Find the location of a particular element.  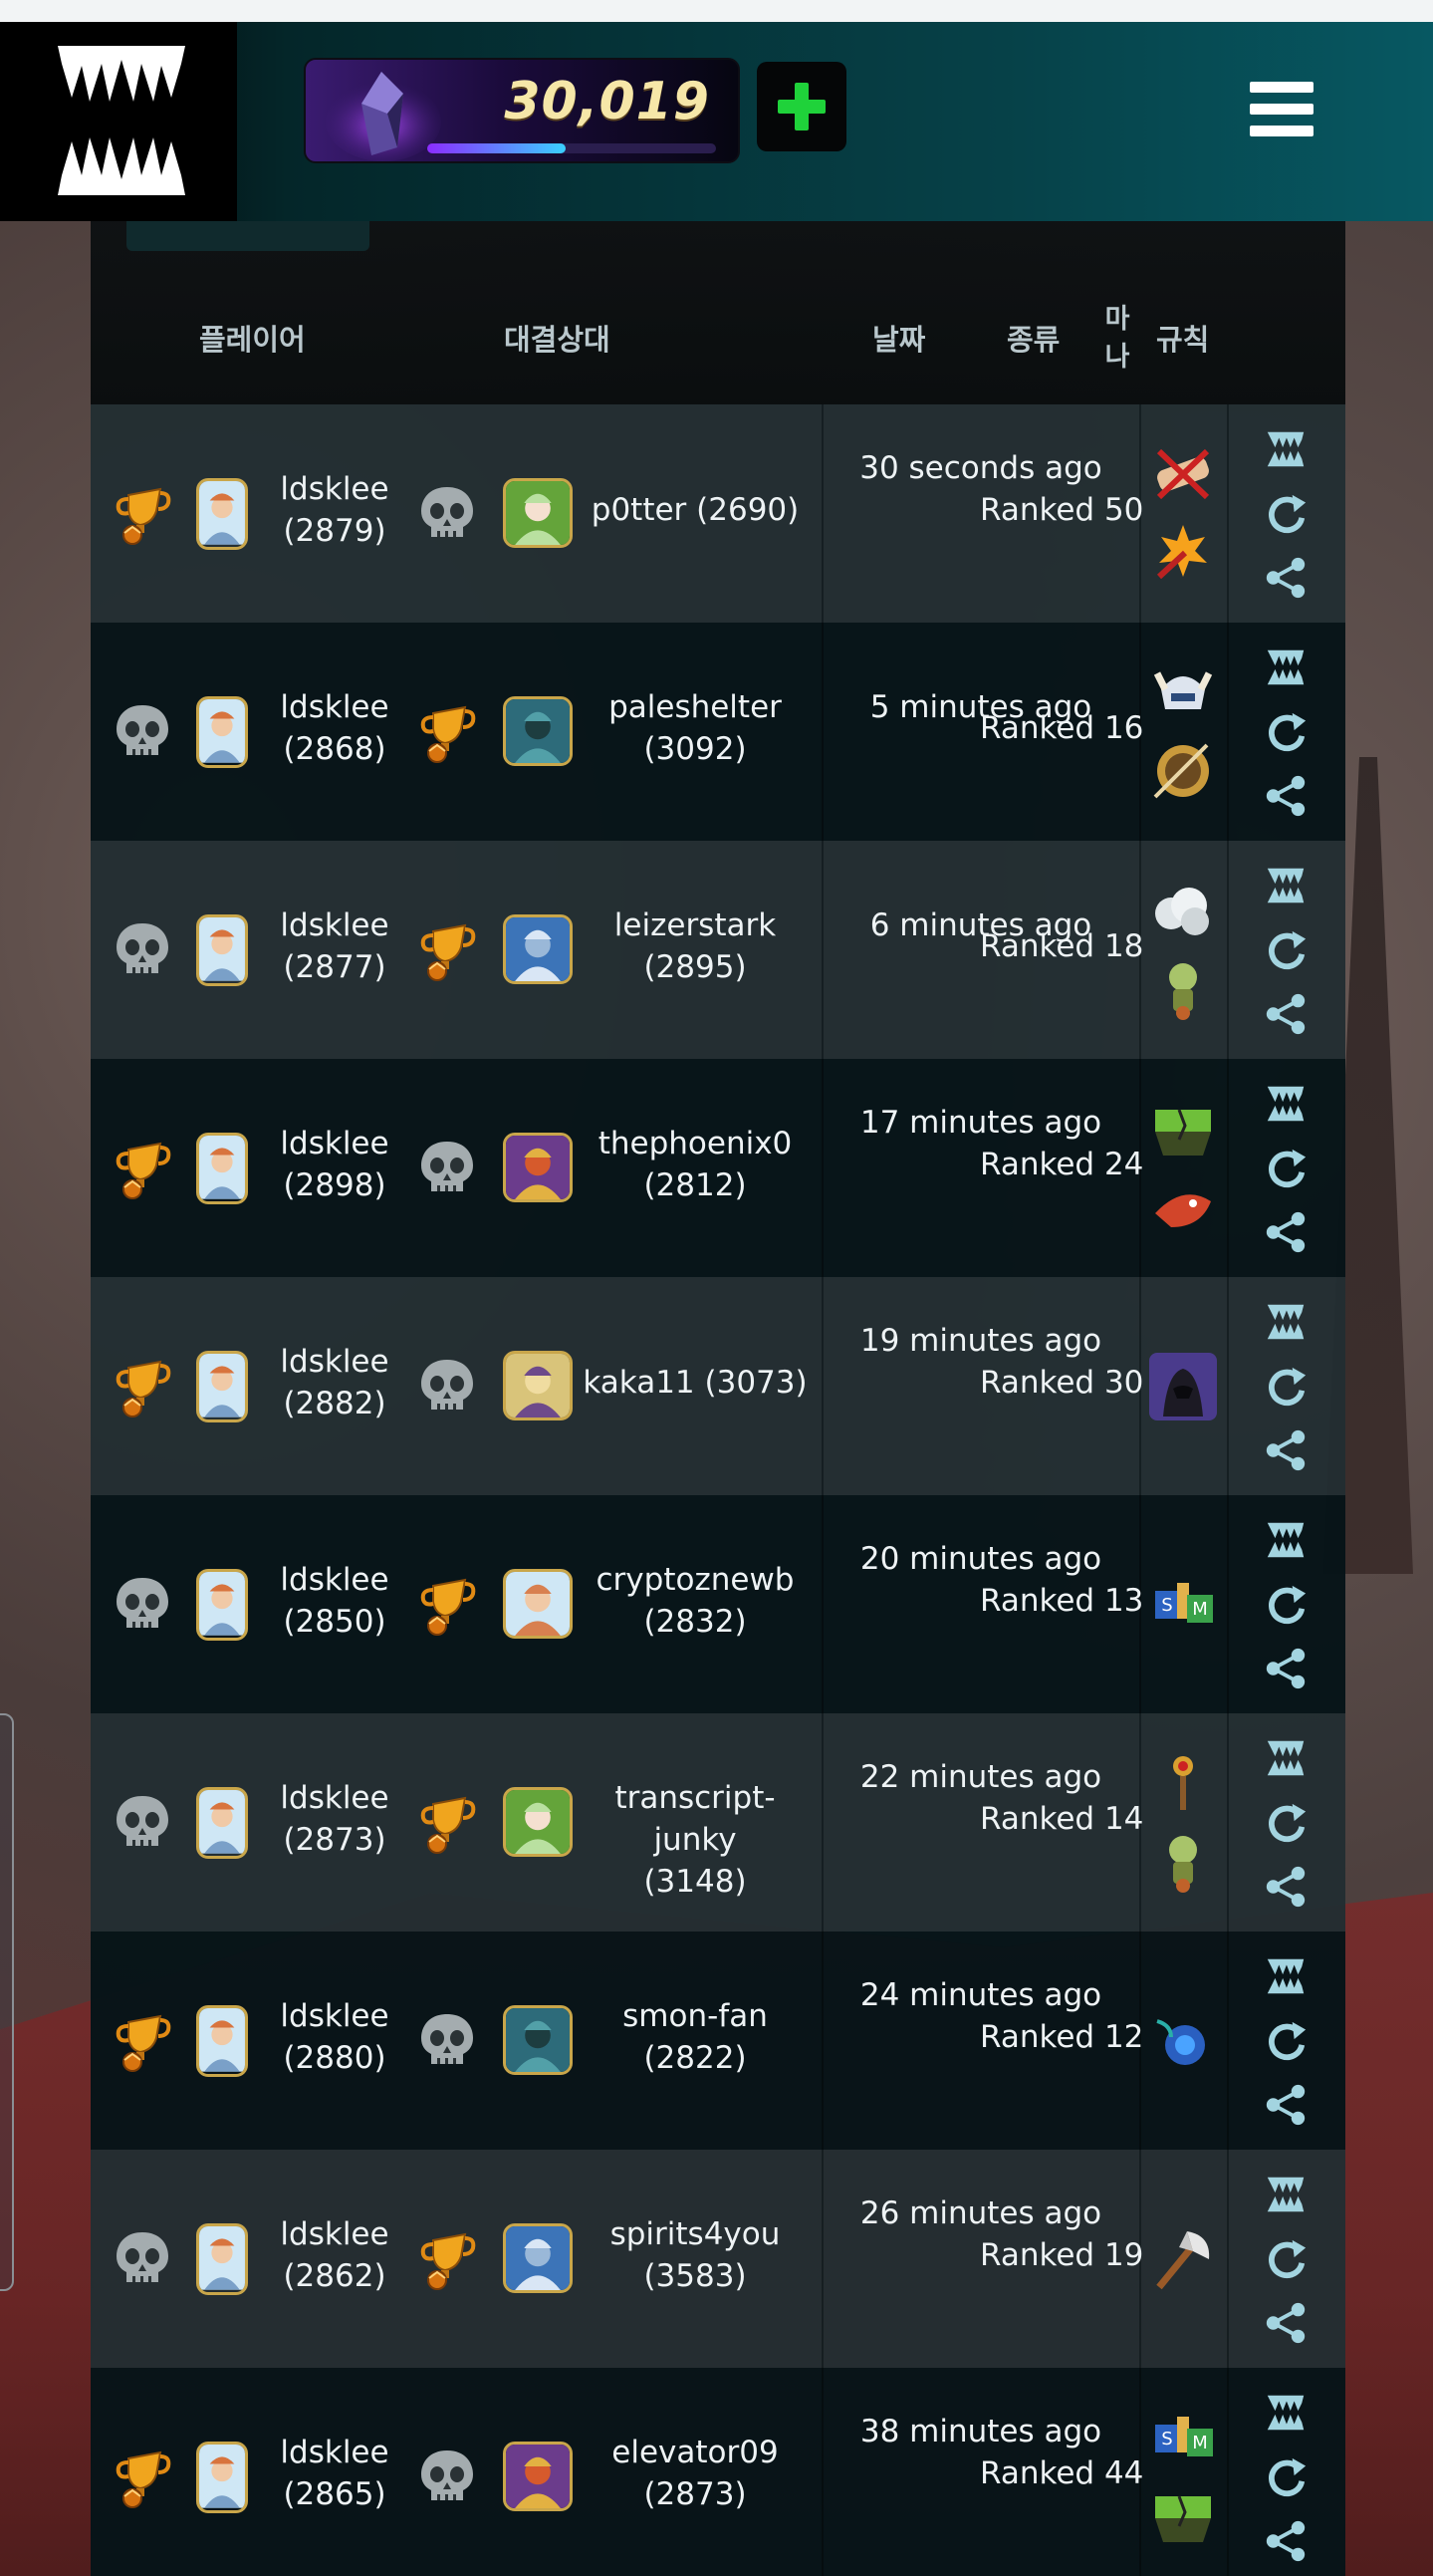

opponent-name: leizerstark (2895) is located at coordinates (695, 946).